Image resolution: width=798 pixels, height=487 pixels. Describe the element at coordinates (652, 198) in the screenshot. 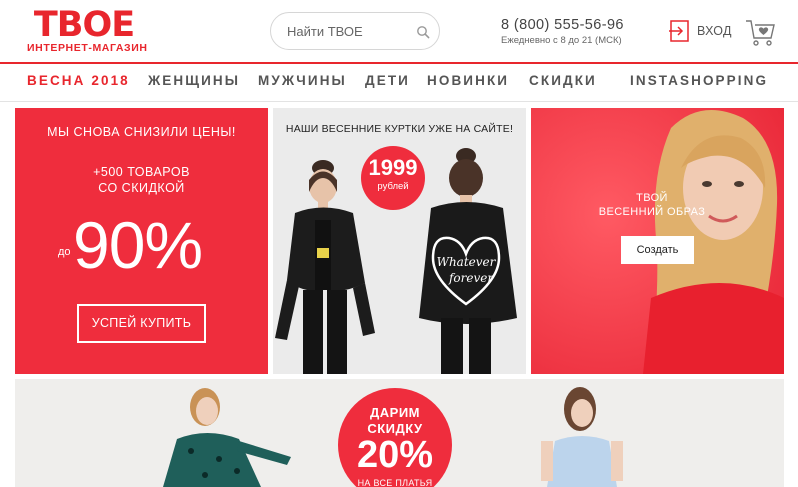

I see `spring-look-line-1: ТВОЙ` at that location.